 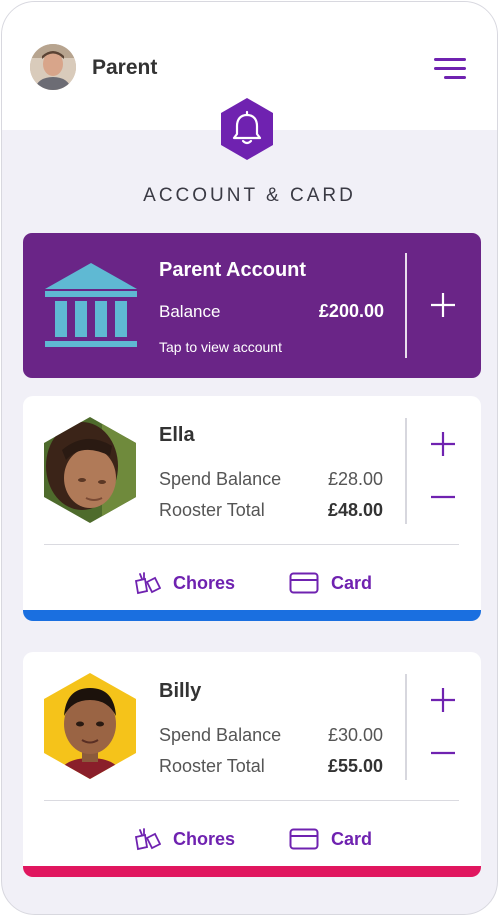 I want to click on user-name: Parent, so click(x=125, y=67).